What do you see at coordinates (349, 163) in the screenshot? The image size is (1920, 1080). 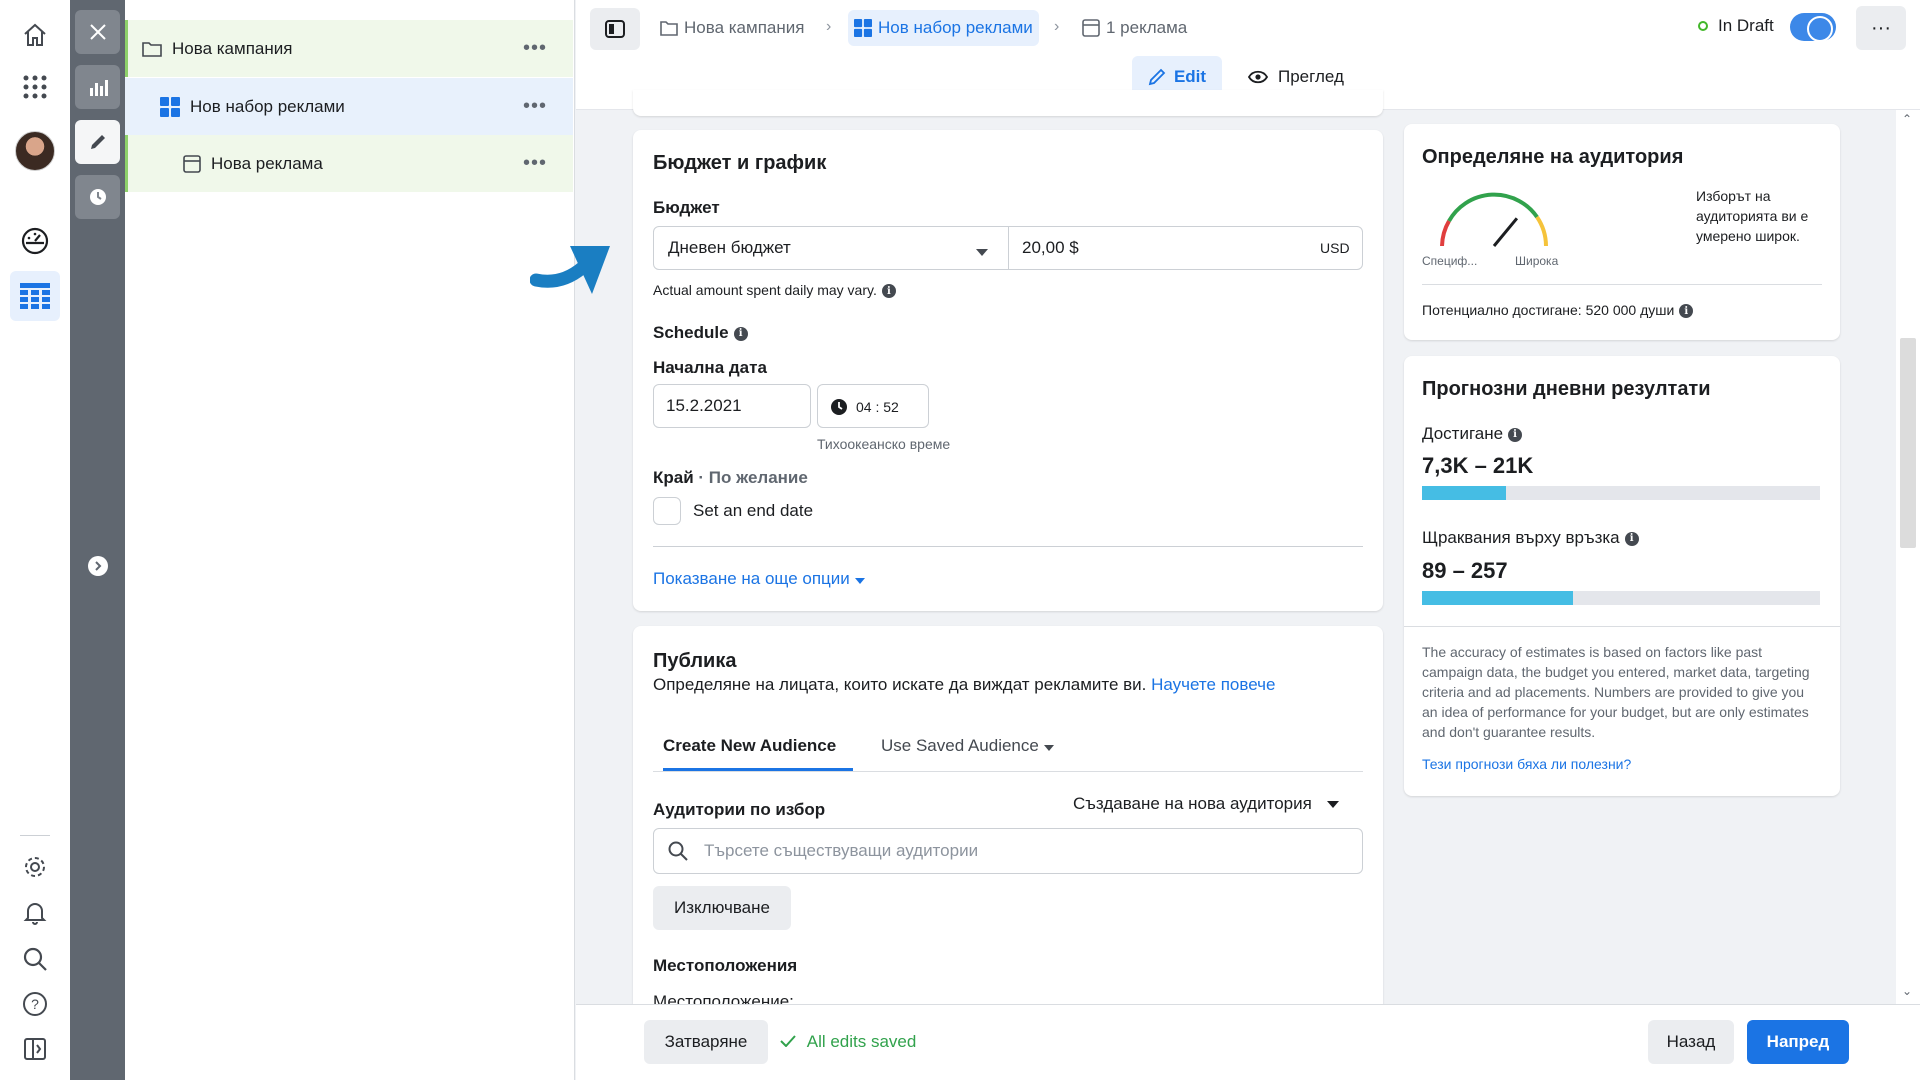 I see `tree-item-ad: Нова реклама •••` at bounding box center [349, 163].